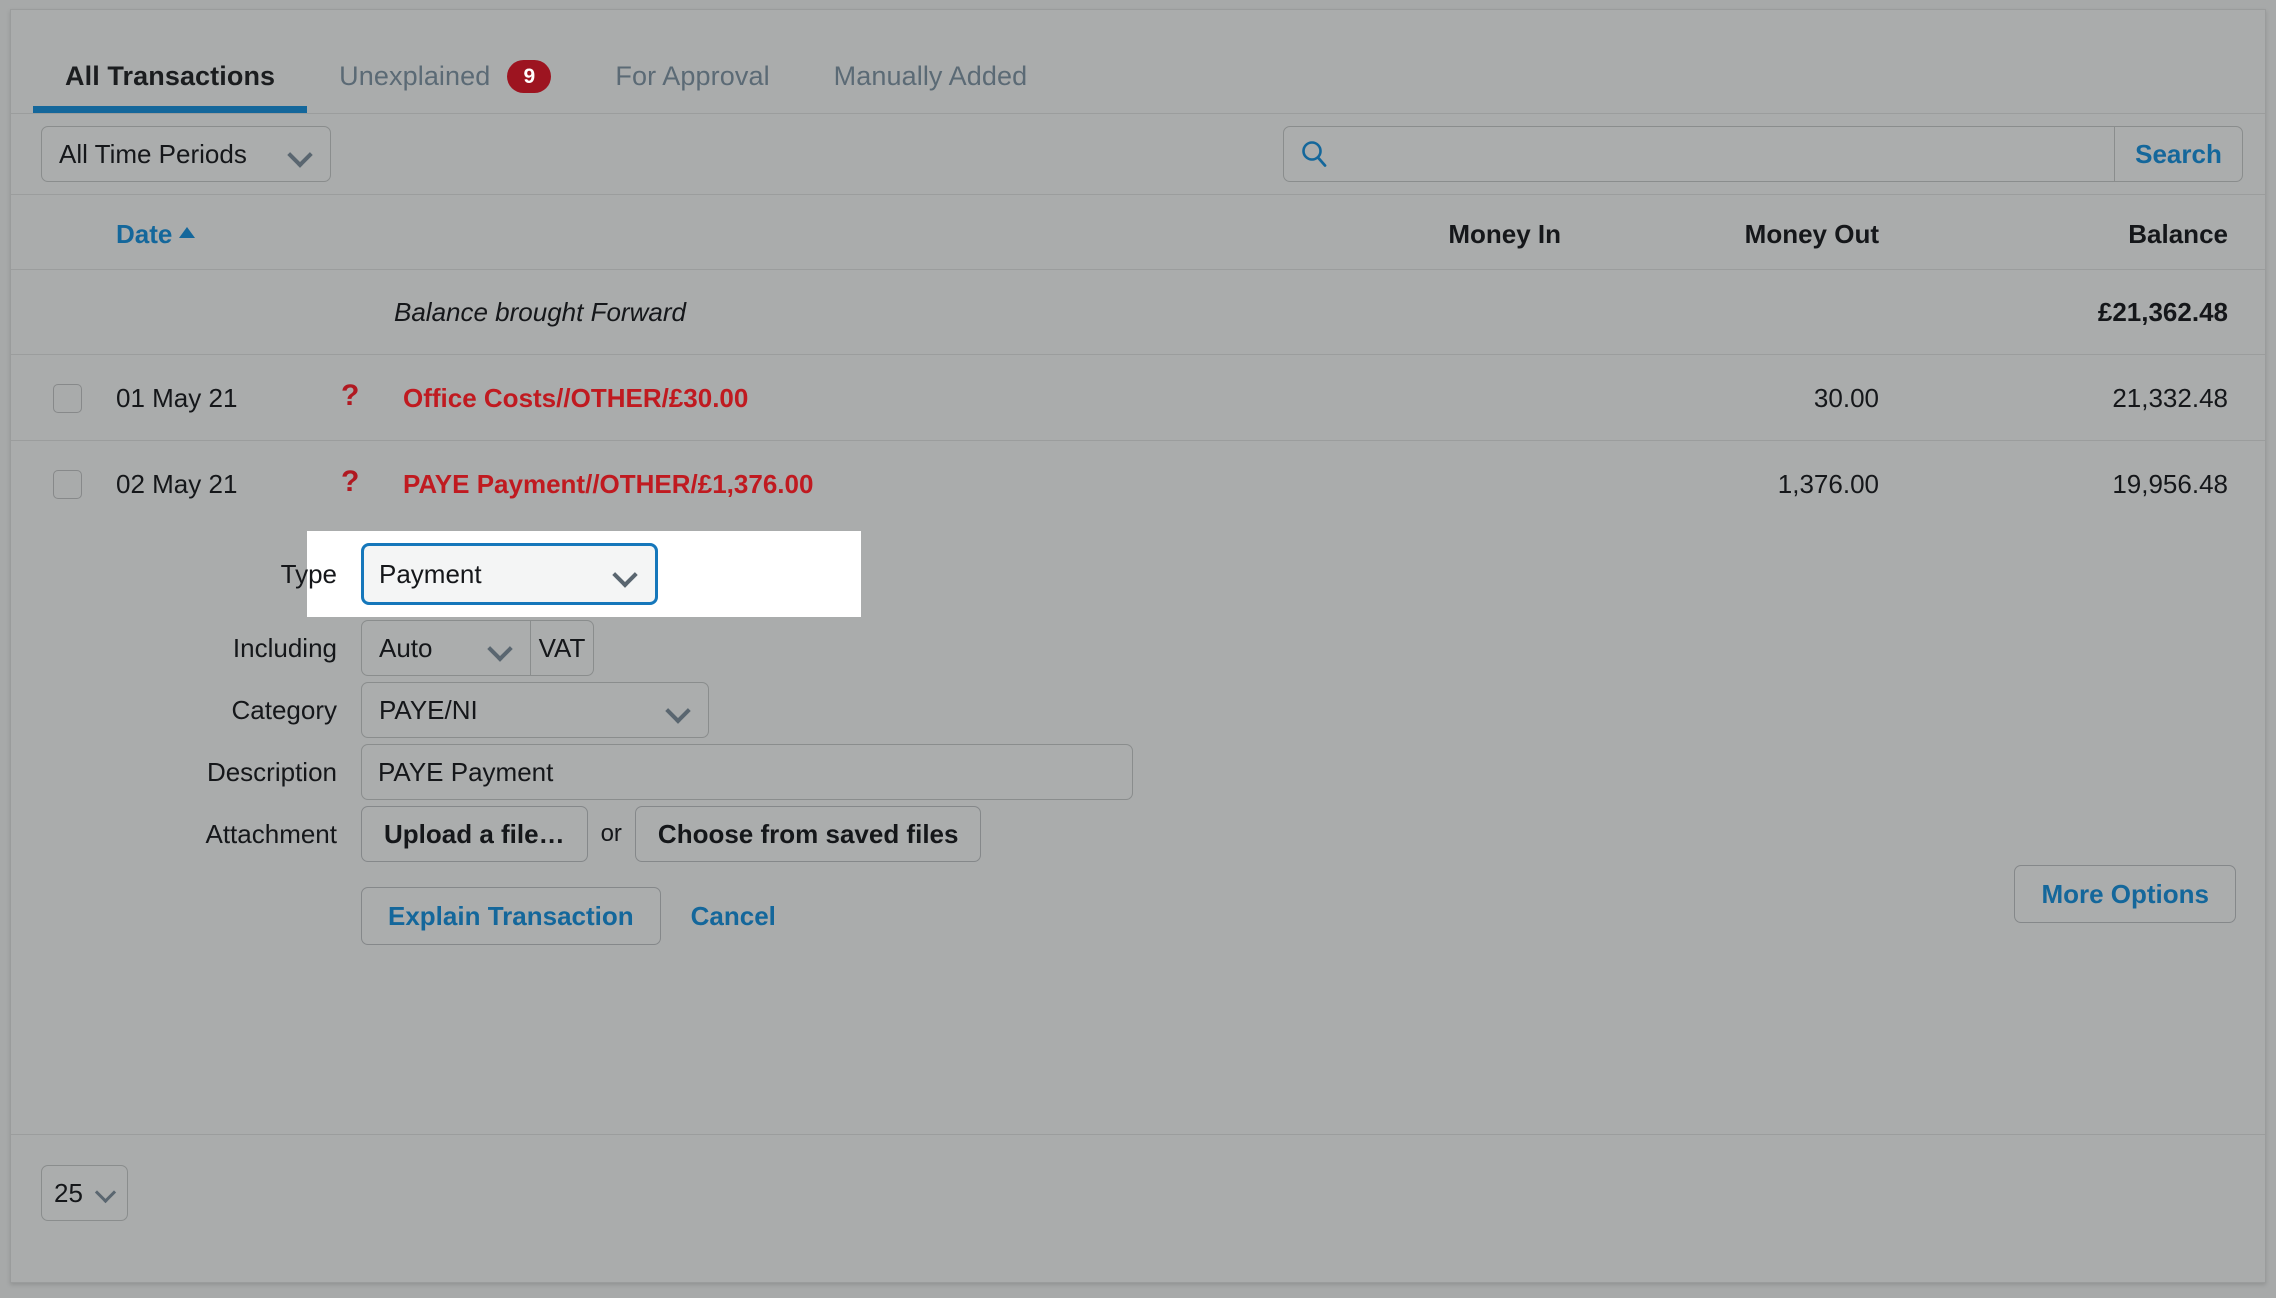  Describe the element at coordinates (271, 833) in the screenshot. I see `attachment-label: Attachment` at that location.